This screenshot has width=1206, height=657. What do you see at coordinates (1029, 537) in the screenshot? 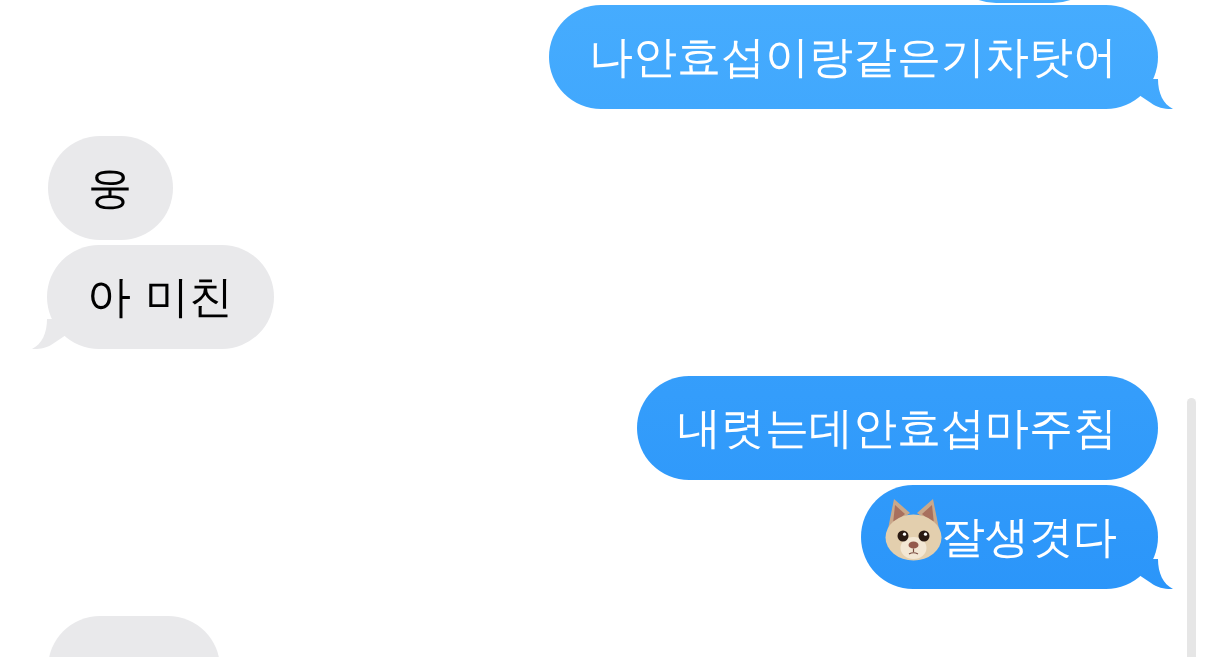
I see `message-text: 잘생겻다` at bounding box center [1029, 537].